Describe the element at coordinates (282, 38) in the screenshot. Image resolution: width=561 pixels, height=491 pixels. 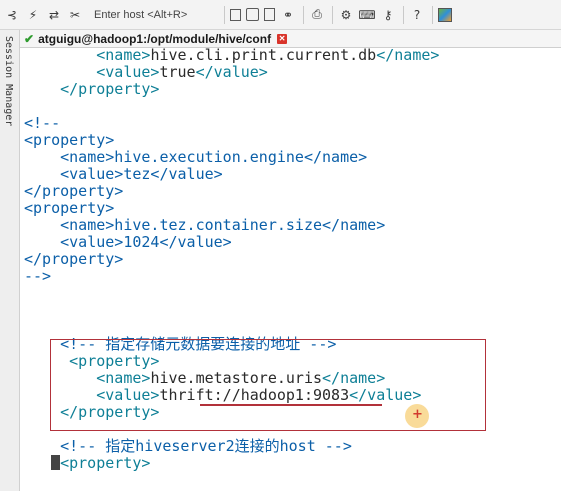
I see `close-icon: ✕` at that location.